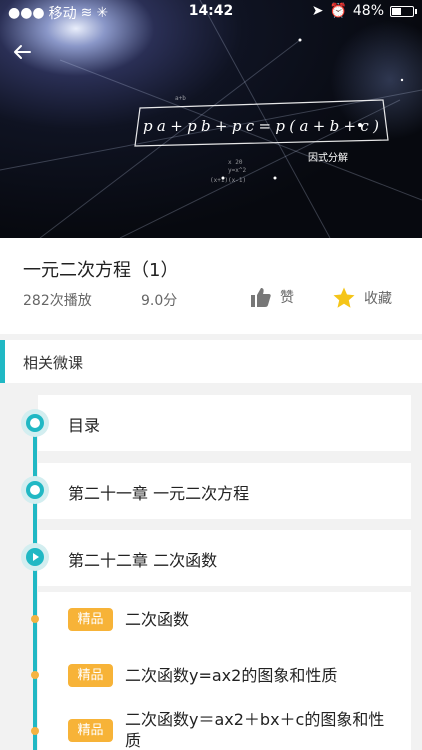 This screenshot has width=422, height=750. I want to click on svg-text: y=x^2, so click(237, 170).